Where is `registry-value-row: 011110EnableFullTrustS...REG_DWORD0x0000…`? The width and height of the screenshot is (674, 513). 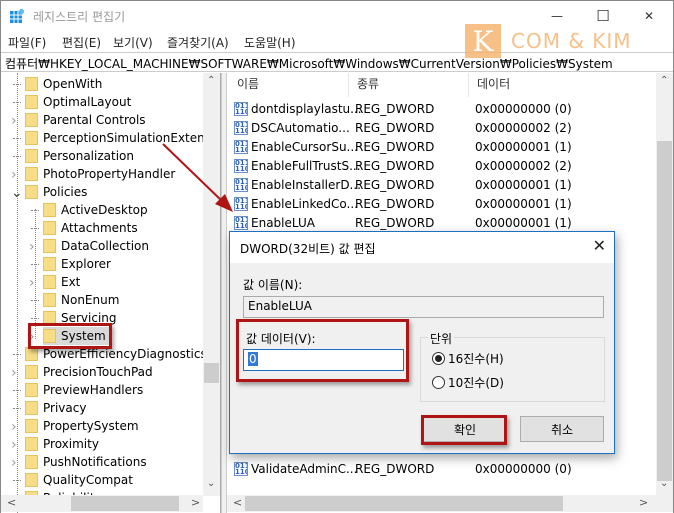
registry-value-row: 011110EnableFullTrustS...REG_DWORD0x0000… is located at coordinates (441, 165).